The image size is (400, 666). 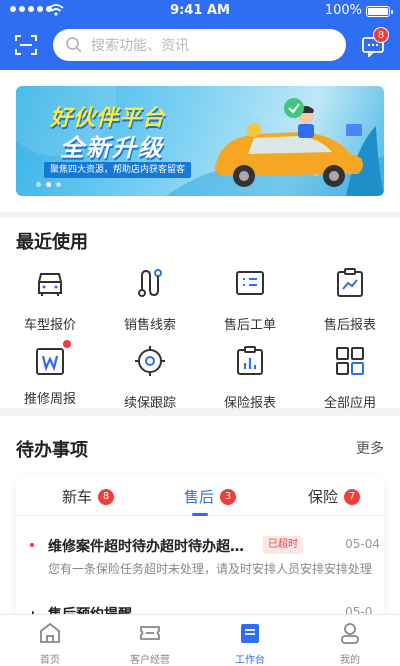 What do you see at coordinates (250, 643) in the screenshot?
I see `tabbar-workbench: 工作台` at bounding box center [250, 643].